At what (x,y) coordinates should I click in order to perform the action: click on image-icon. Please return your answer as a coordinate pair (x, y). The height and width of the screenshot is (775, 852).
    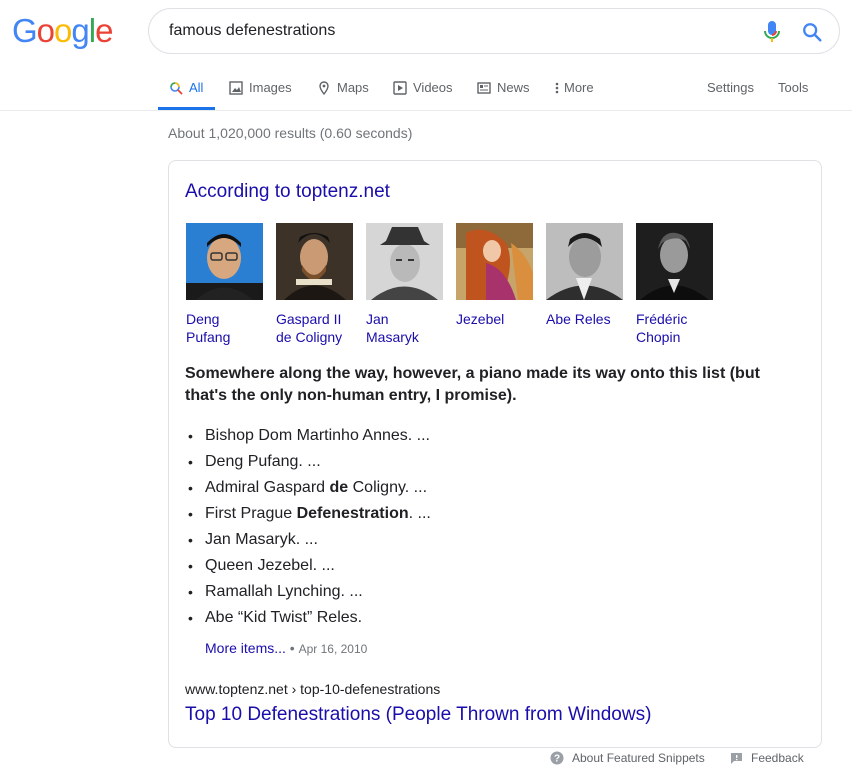
    Looking at the image, I should click on (236, 87).